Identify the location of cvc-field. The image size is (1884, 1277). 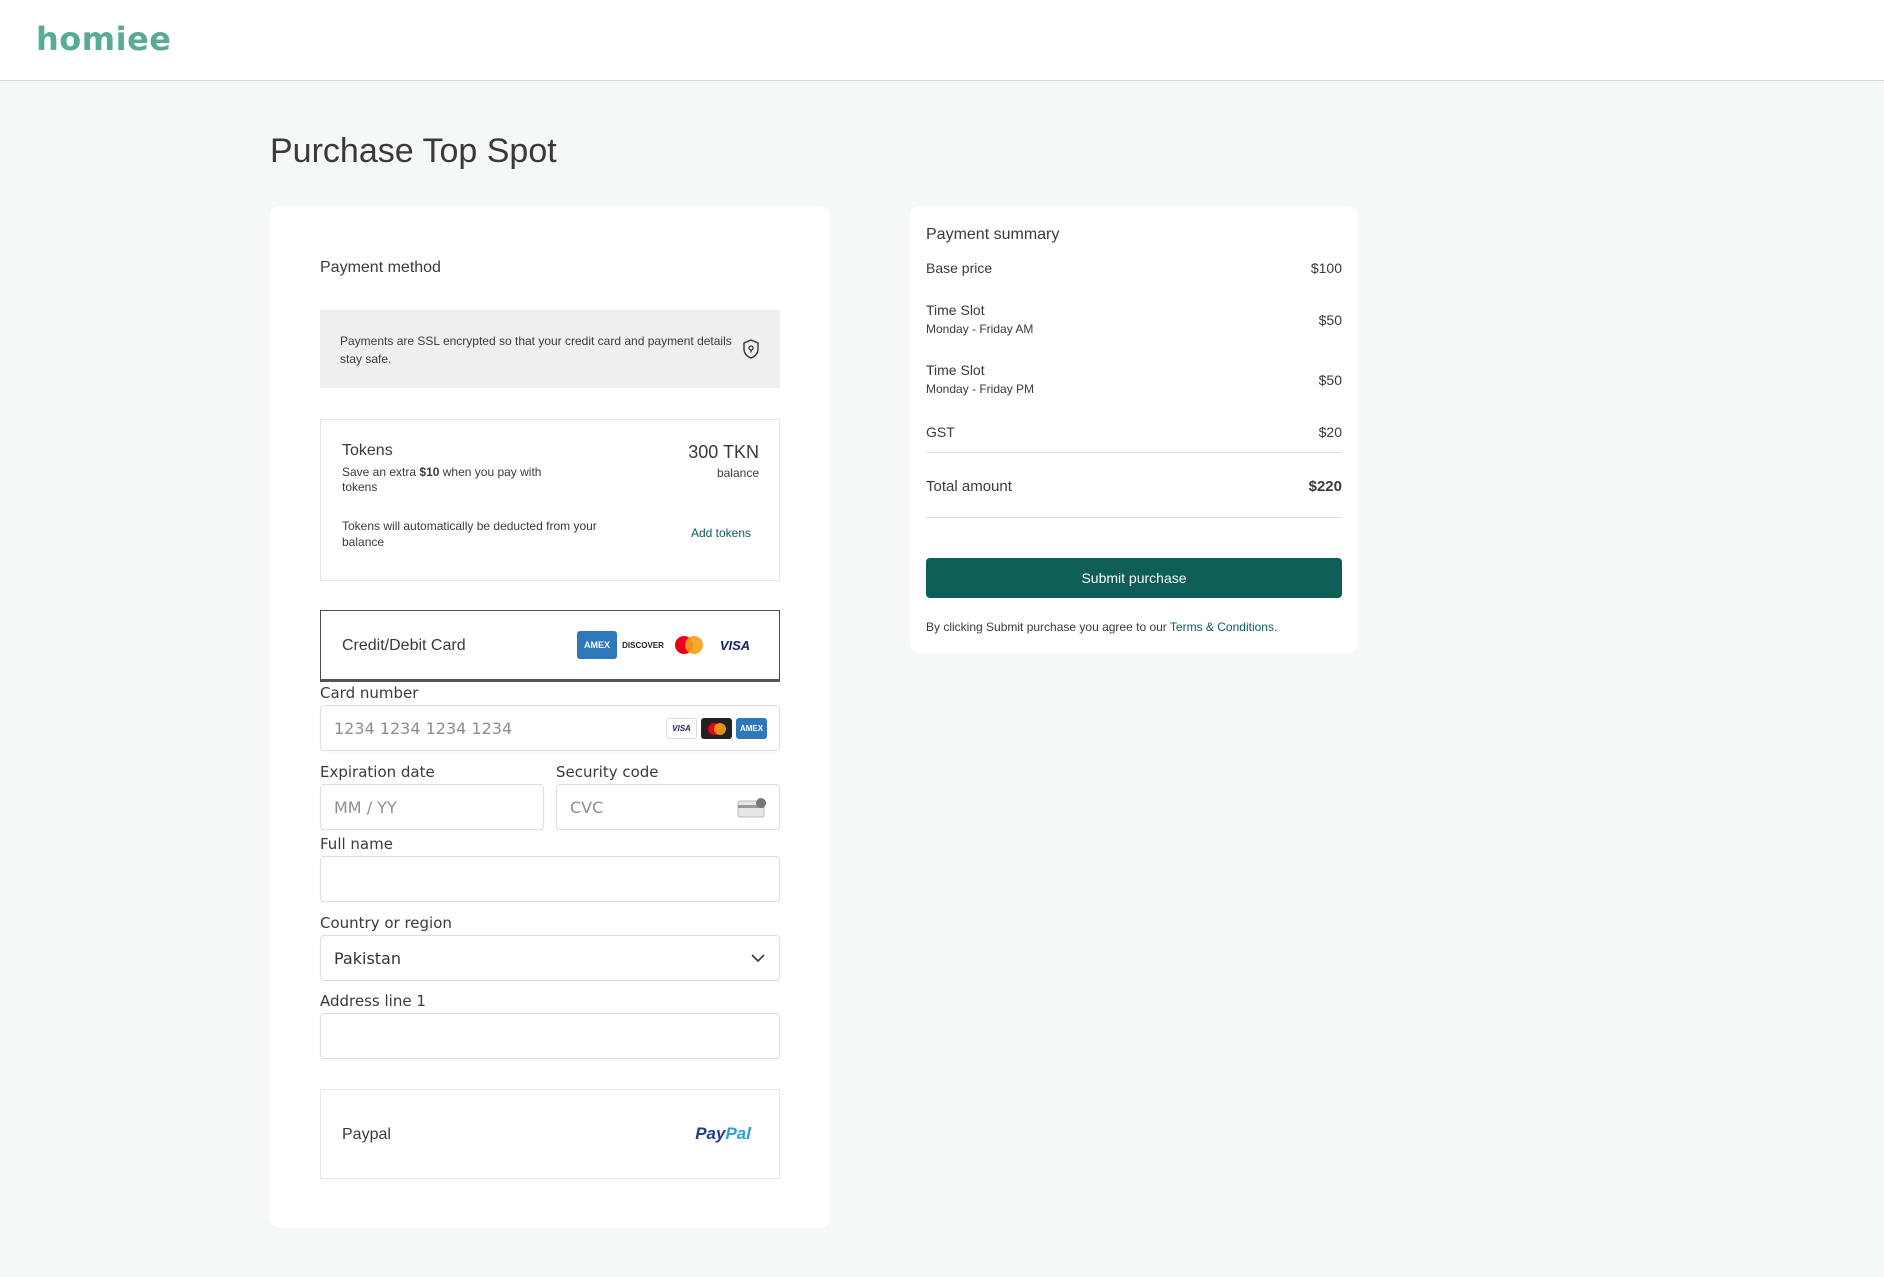
(668, 807).